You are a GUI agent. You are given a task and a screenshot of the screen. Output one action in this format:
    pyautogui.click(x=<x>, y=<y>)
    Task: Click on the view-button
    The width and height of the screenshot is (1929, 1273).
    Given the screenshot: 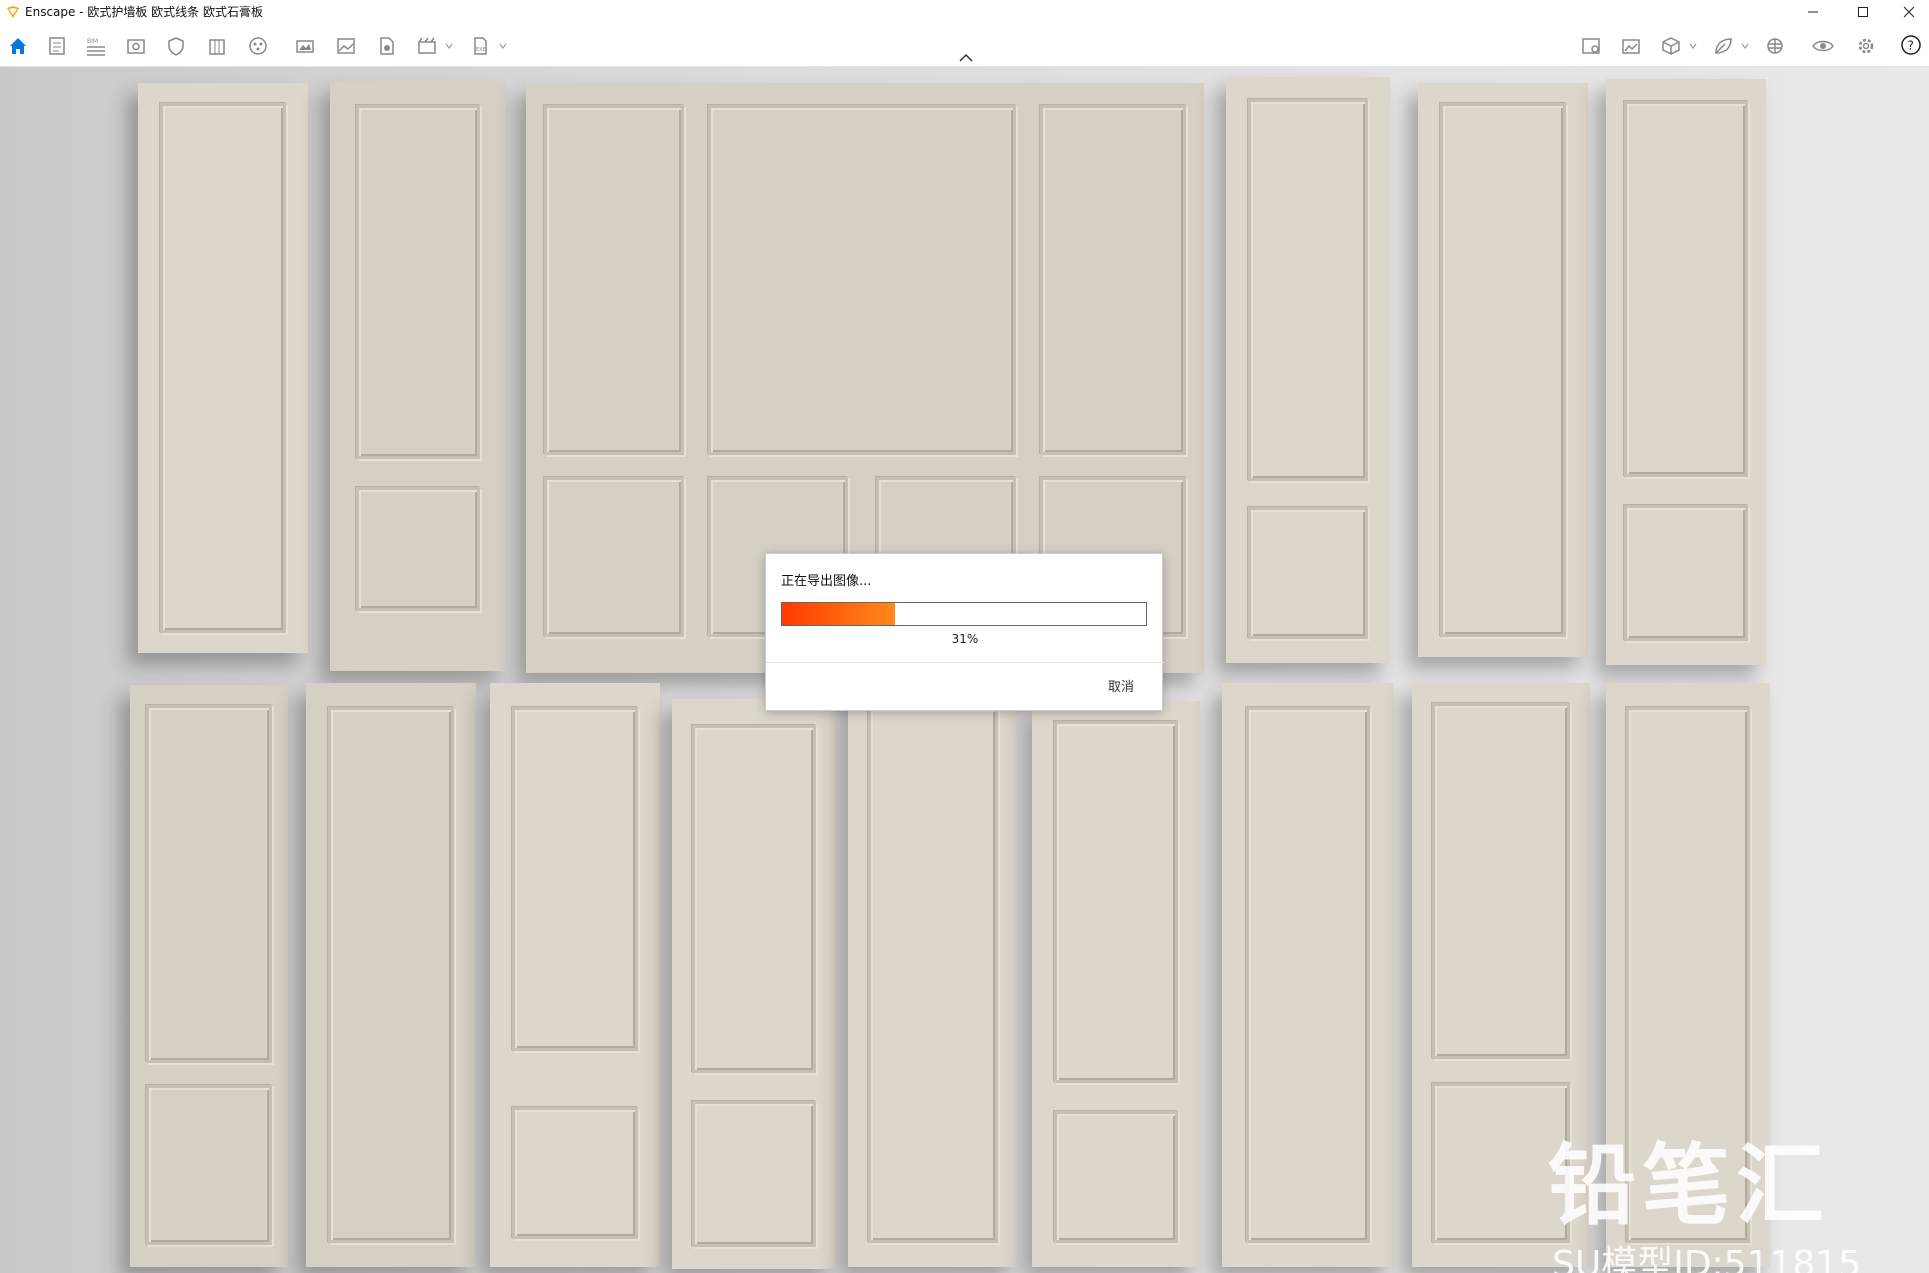 What is the action you would take?
    pyautogui.click(x=136, y=46)
    